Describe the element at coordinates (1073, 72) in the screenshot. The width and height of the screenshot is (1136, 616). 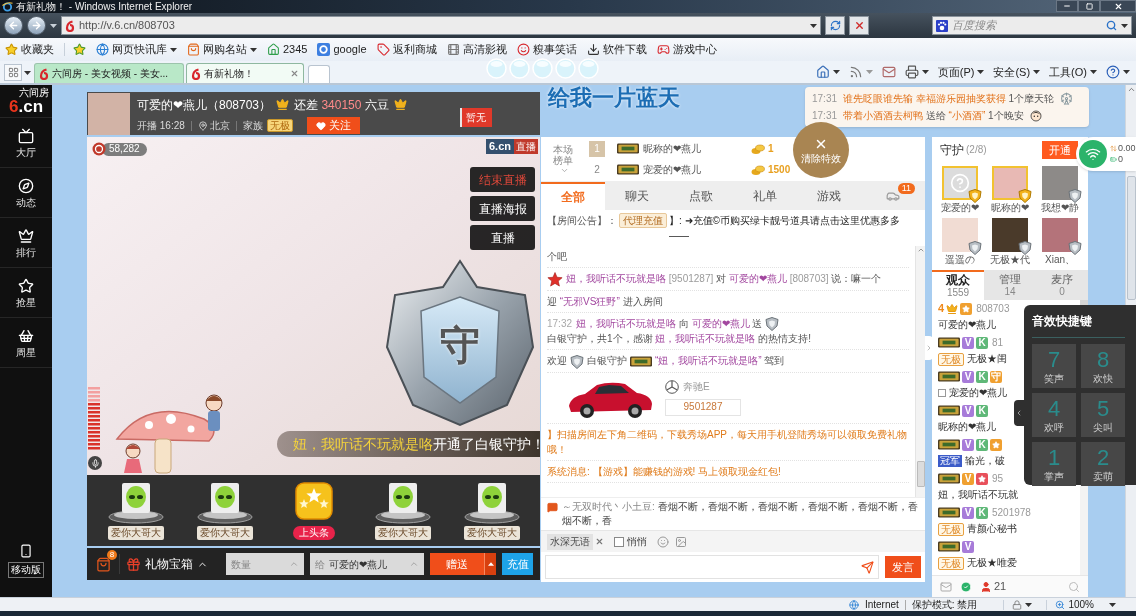
I see `command-menu: 工具(O)` at that location.